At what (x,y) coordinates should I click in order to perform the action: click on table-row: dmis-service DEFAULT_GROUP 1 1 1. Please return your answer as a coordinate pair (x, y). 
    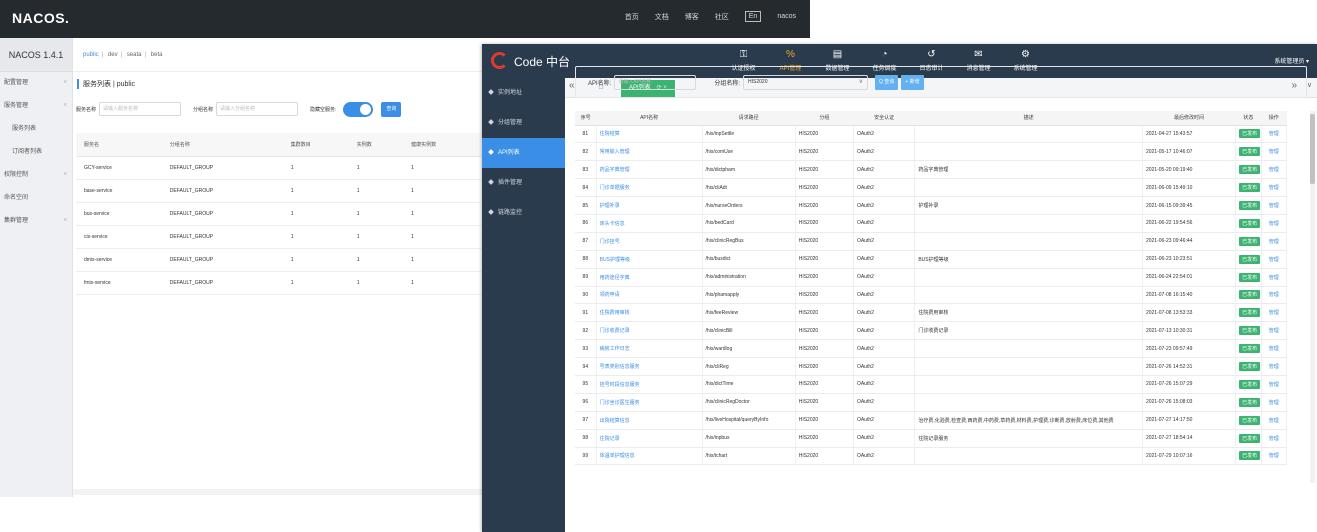
    Looking at the image, I should click on (278, 260).